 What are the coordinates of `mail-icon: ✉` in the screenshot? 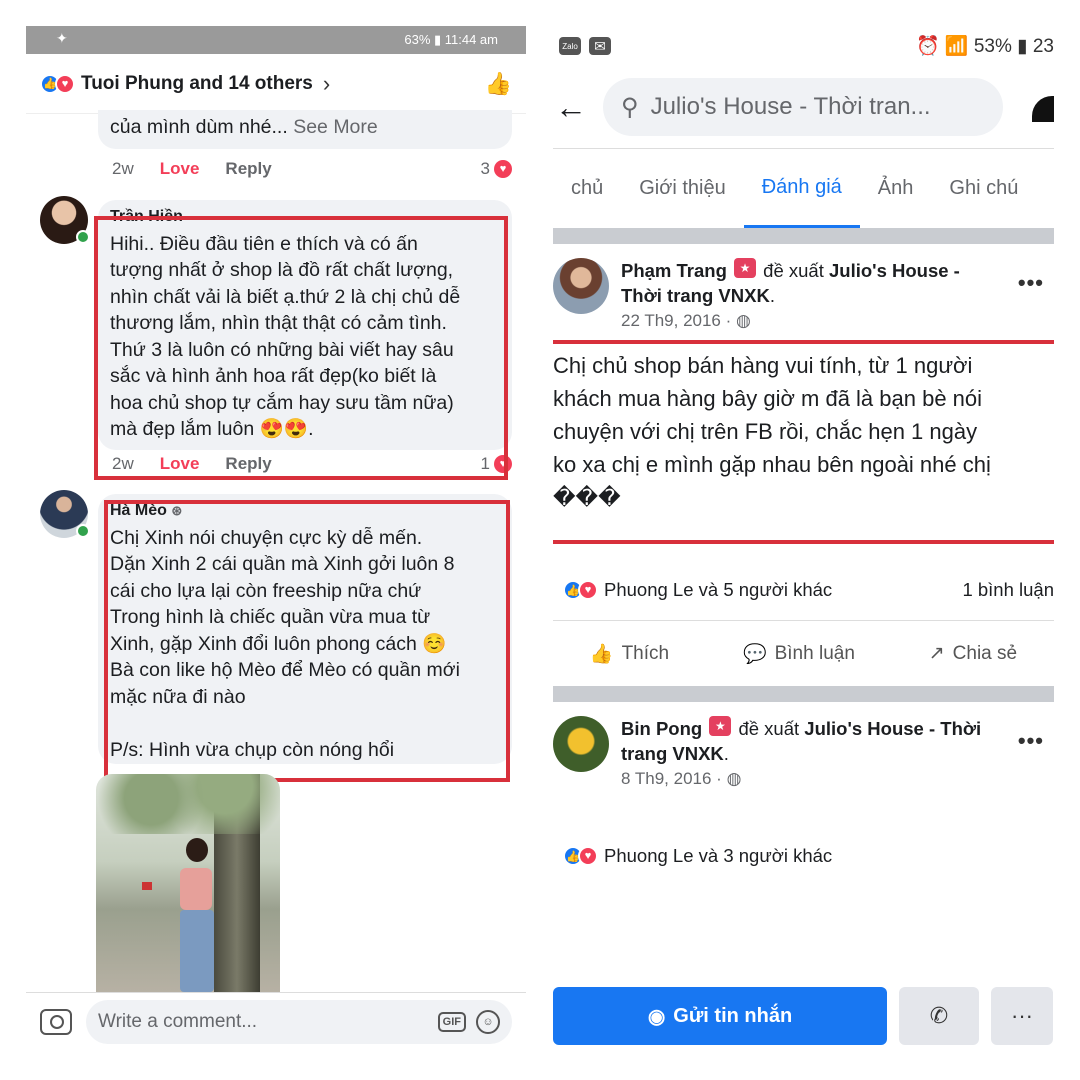 It's located at (600, 46).